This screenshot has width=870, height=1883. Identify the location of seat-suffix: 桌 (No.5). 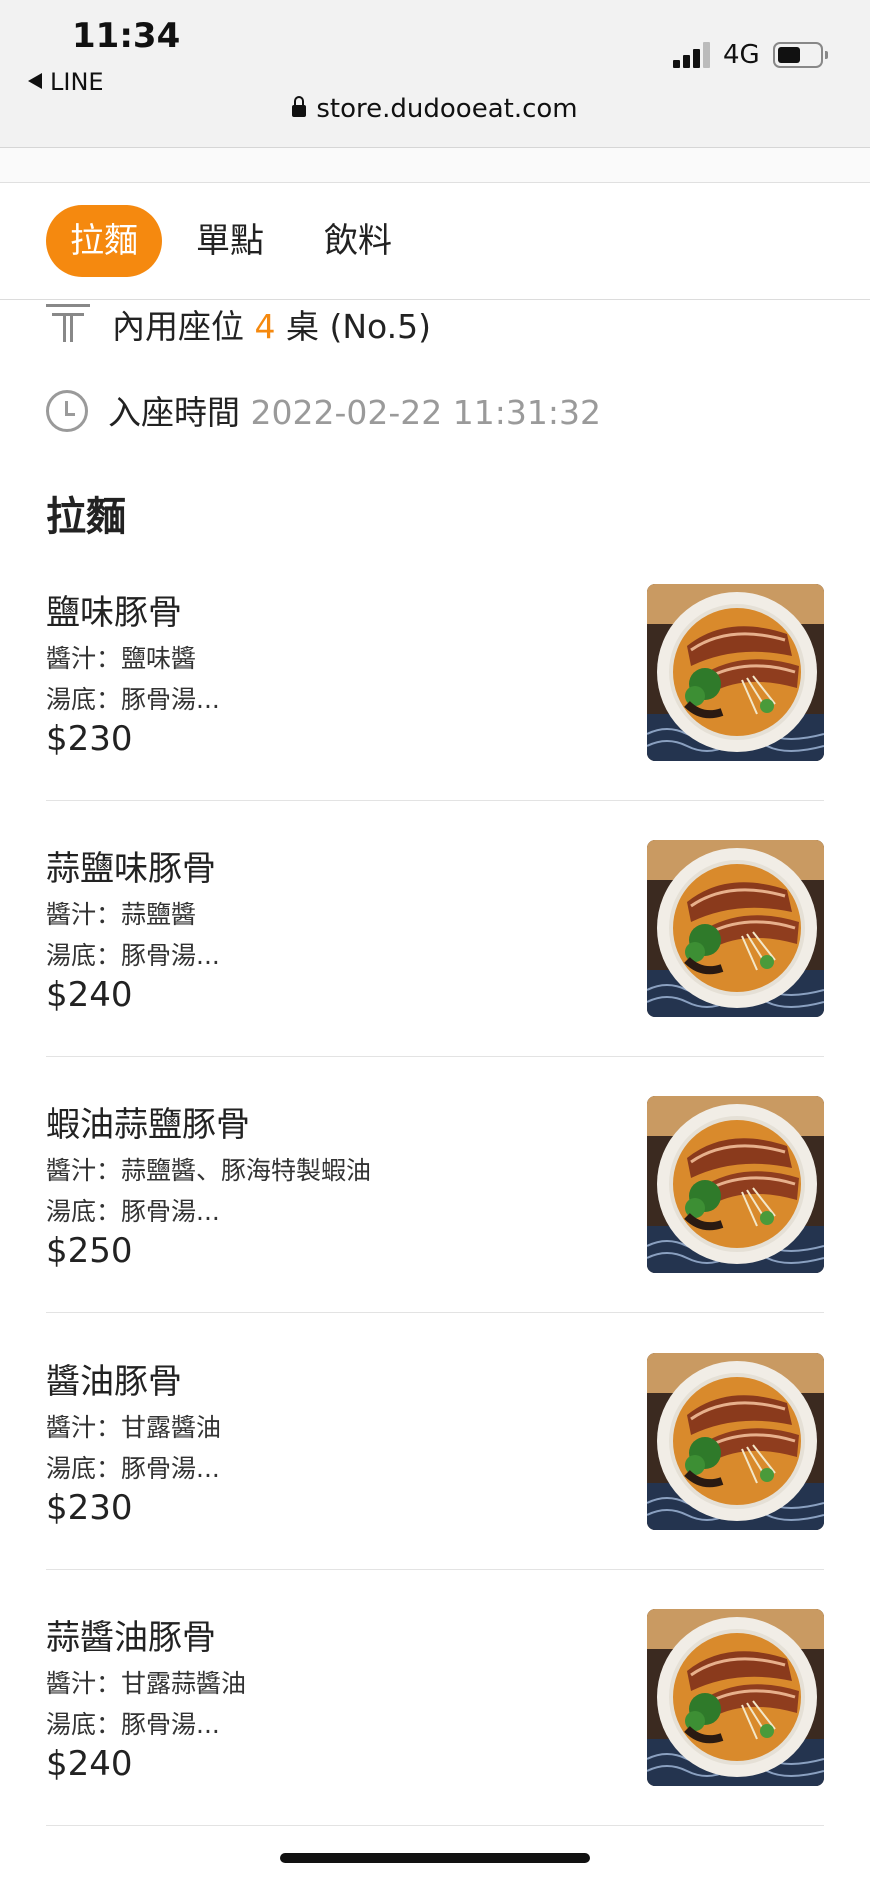
(359, 326).